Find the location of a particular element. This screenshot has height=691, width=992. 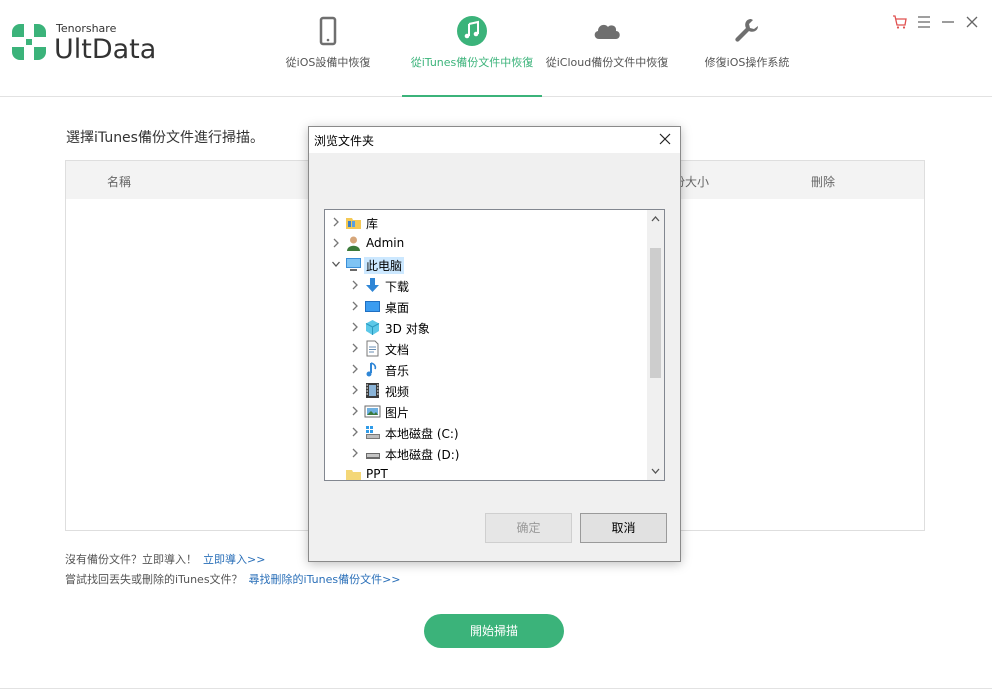

tree-item: 下载 is located at coordinates (486, 285).